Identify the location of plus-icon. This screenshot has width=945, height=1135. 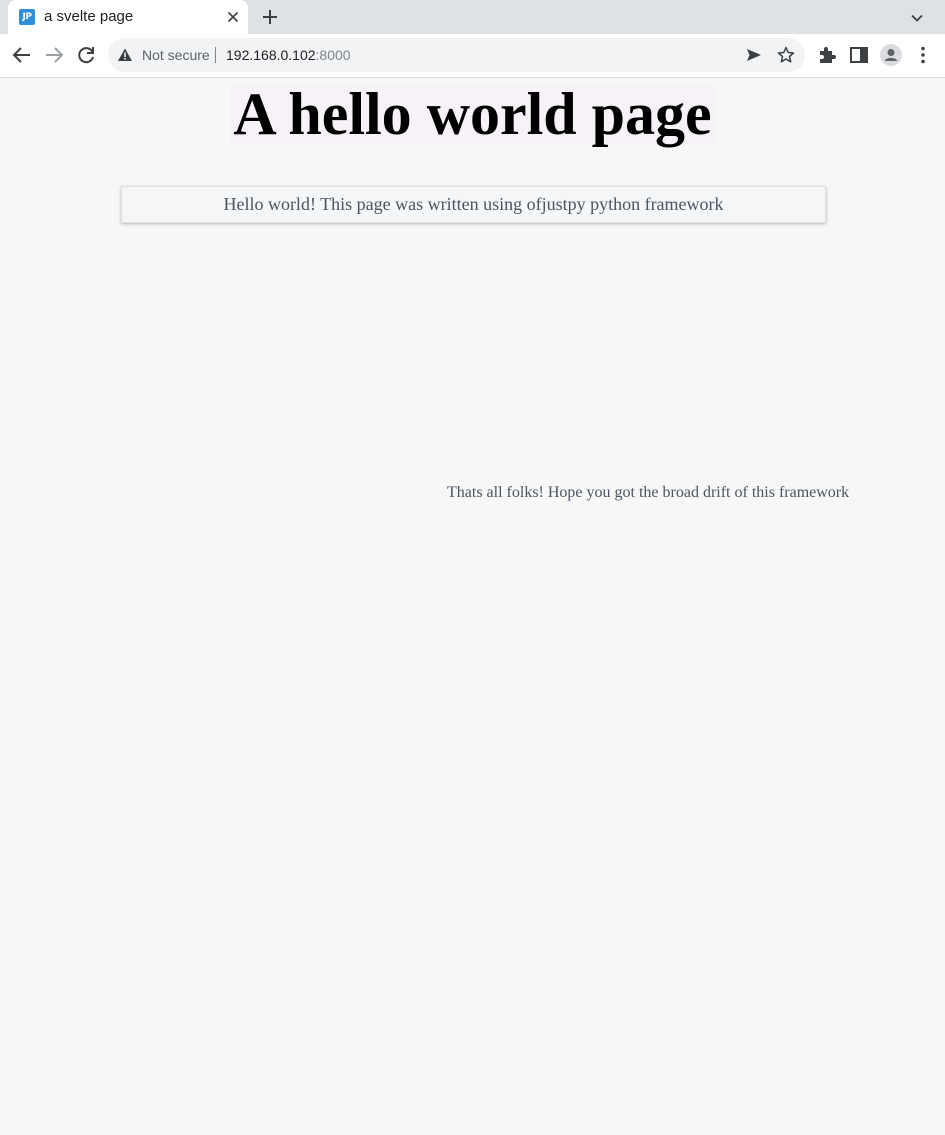
(270, 17).